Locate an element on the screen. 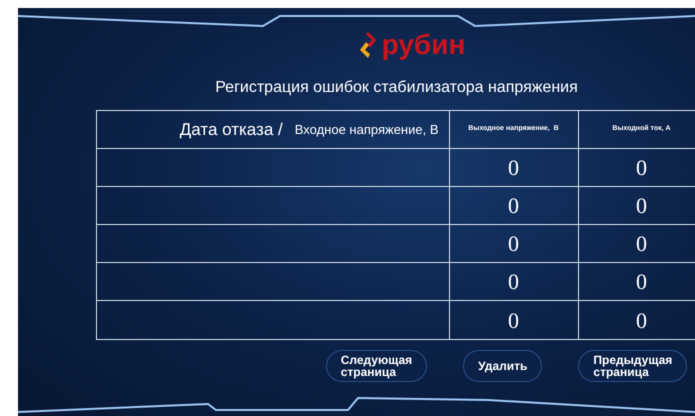 The width and height of the screenshot is (695, 416). column-header: Входное напряжение, В is located at coordinates (366, 129).